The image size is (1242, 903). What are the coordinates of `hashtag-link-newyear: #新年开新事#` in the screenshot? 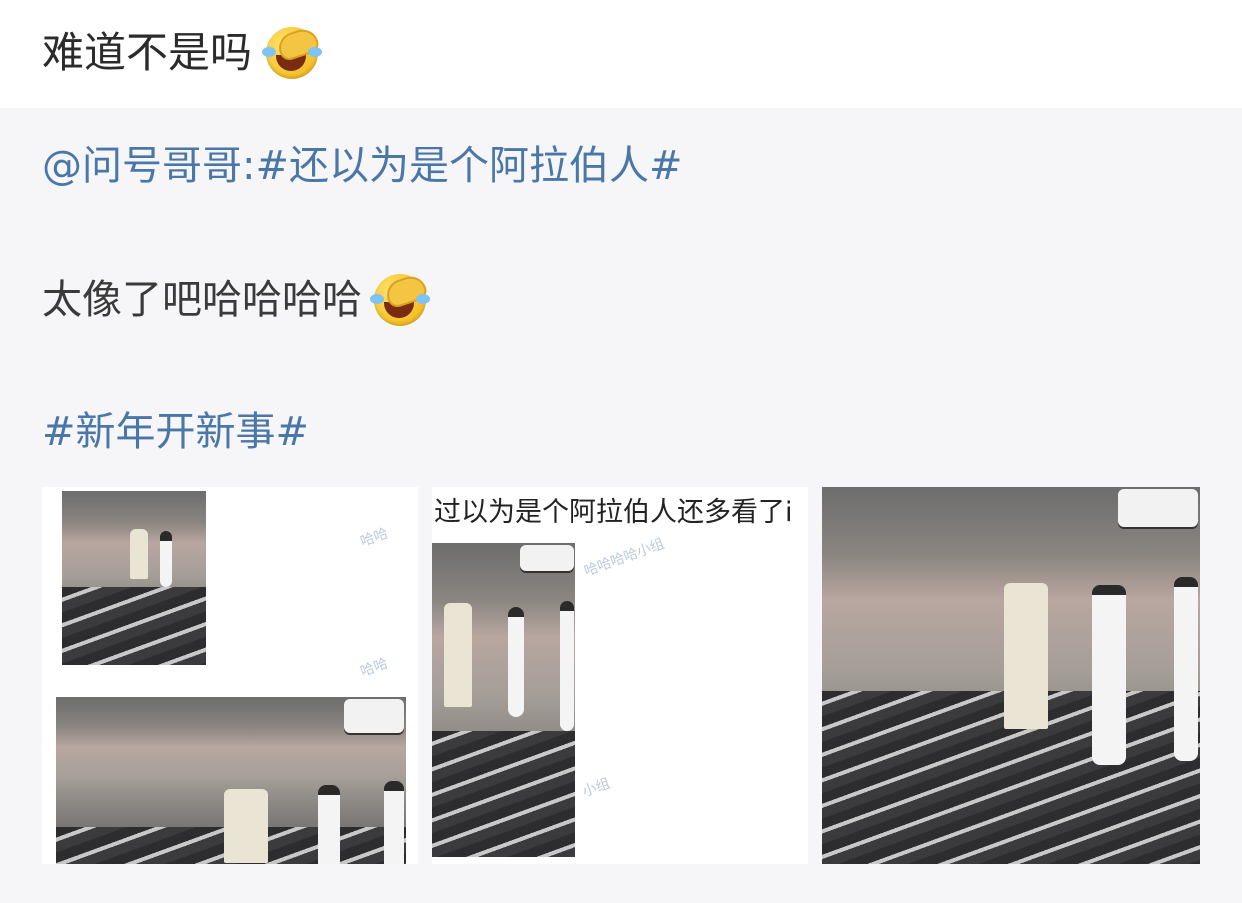 It's located at (175, 432).